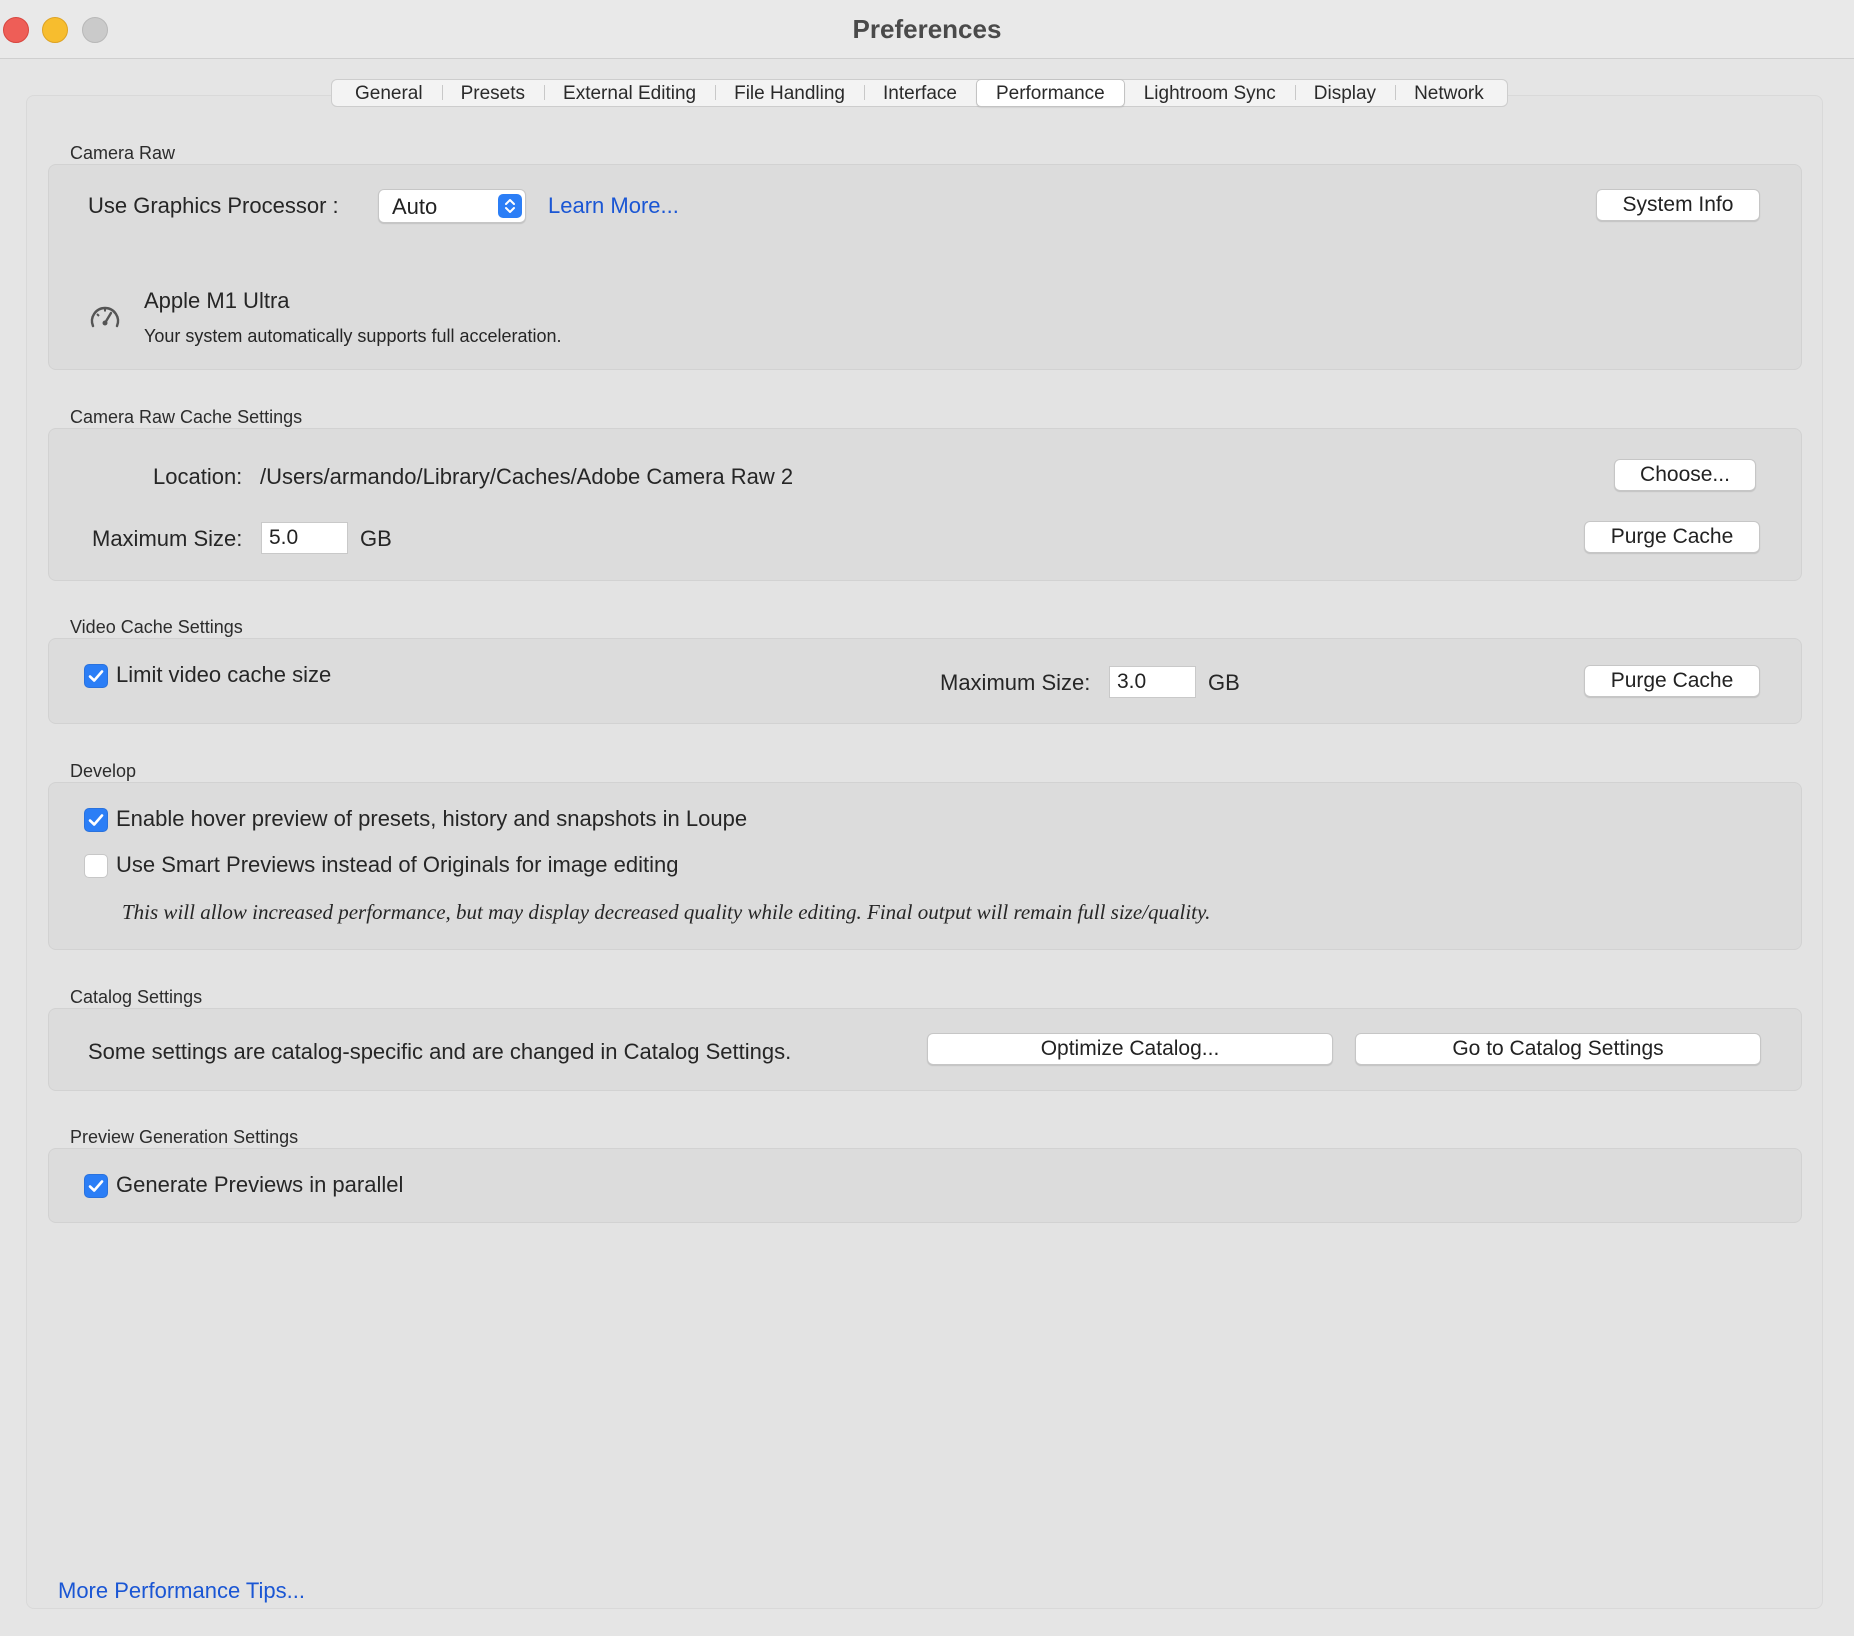 The image size is (1854, 1636). Describe the element at coordinates (415, 206) in the screenshot. I see `gpu-select-value: Auto` at that location.